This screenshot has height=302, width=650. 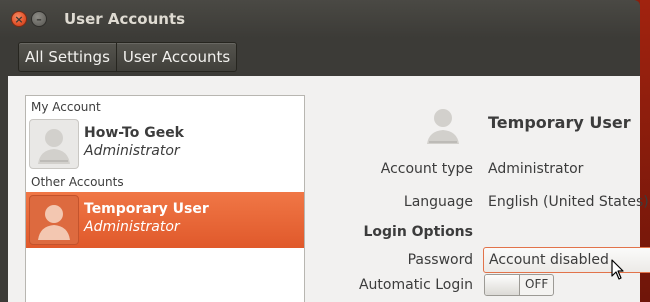 I want to click on language-value: English (United States), so click(x=568, y=202).